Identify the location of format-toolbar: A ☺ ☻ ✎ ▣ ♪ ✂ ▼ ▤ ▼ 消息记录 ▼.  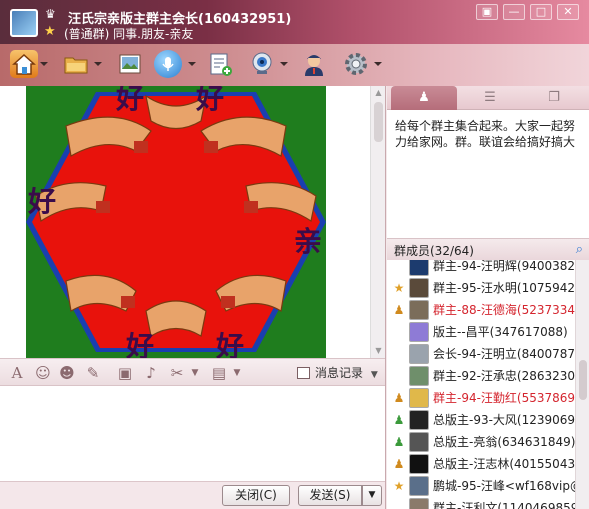
(192, 372).